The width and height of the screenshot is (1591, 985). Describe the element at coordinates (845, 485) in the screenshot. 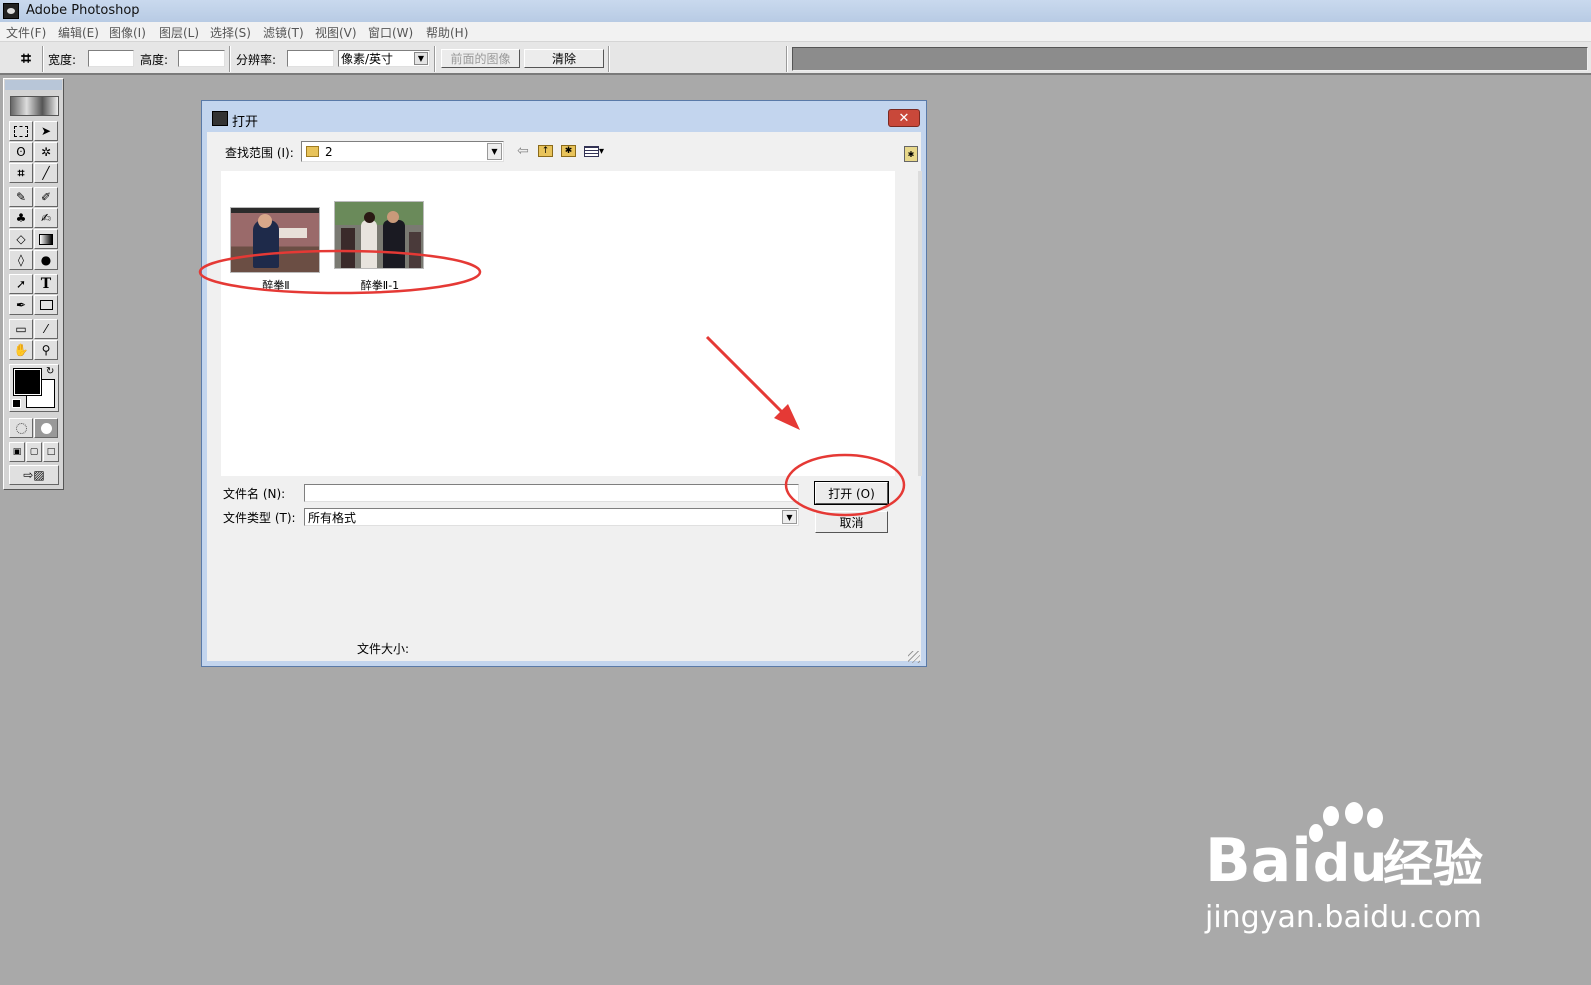

I see `annotation-ellipse-open` at that location.